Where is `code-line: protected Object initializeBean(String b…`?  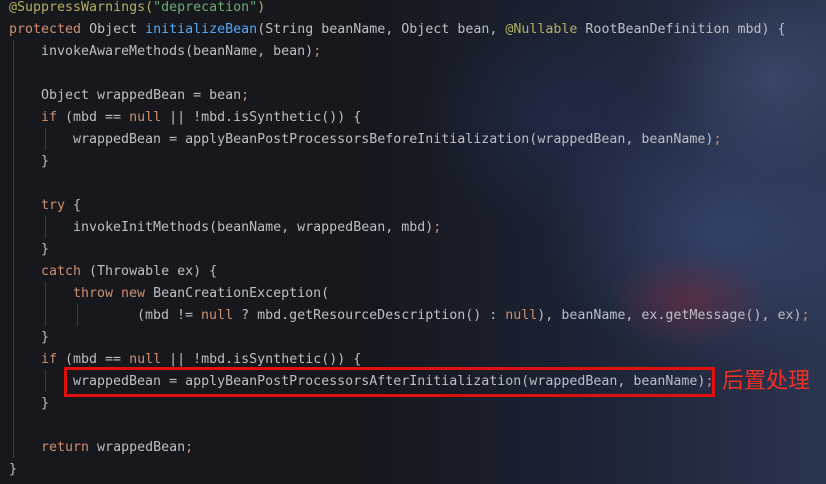
code-line: protected Object initializeBean(String b… is located at coordinates (397, 30).